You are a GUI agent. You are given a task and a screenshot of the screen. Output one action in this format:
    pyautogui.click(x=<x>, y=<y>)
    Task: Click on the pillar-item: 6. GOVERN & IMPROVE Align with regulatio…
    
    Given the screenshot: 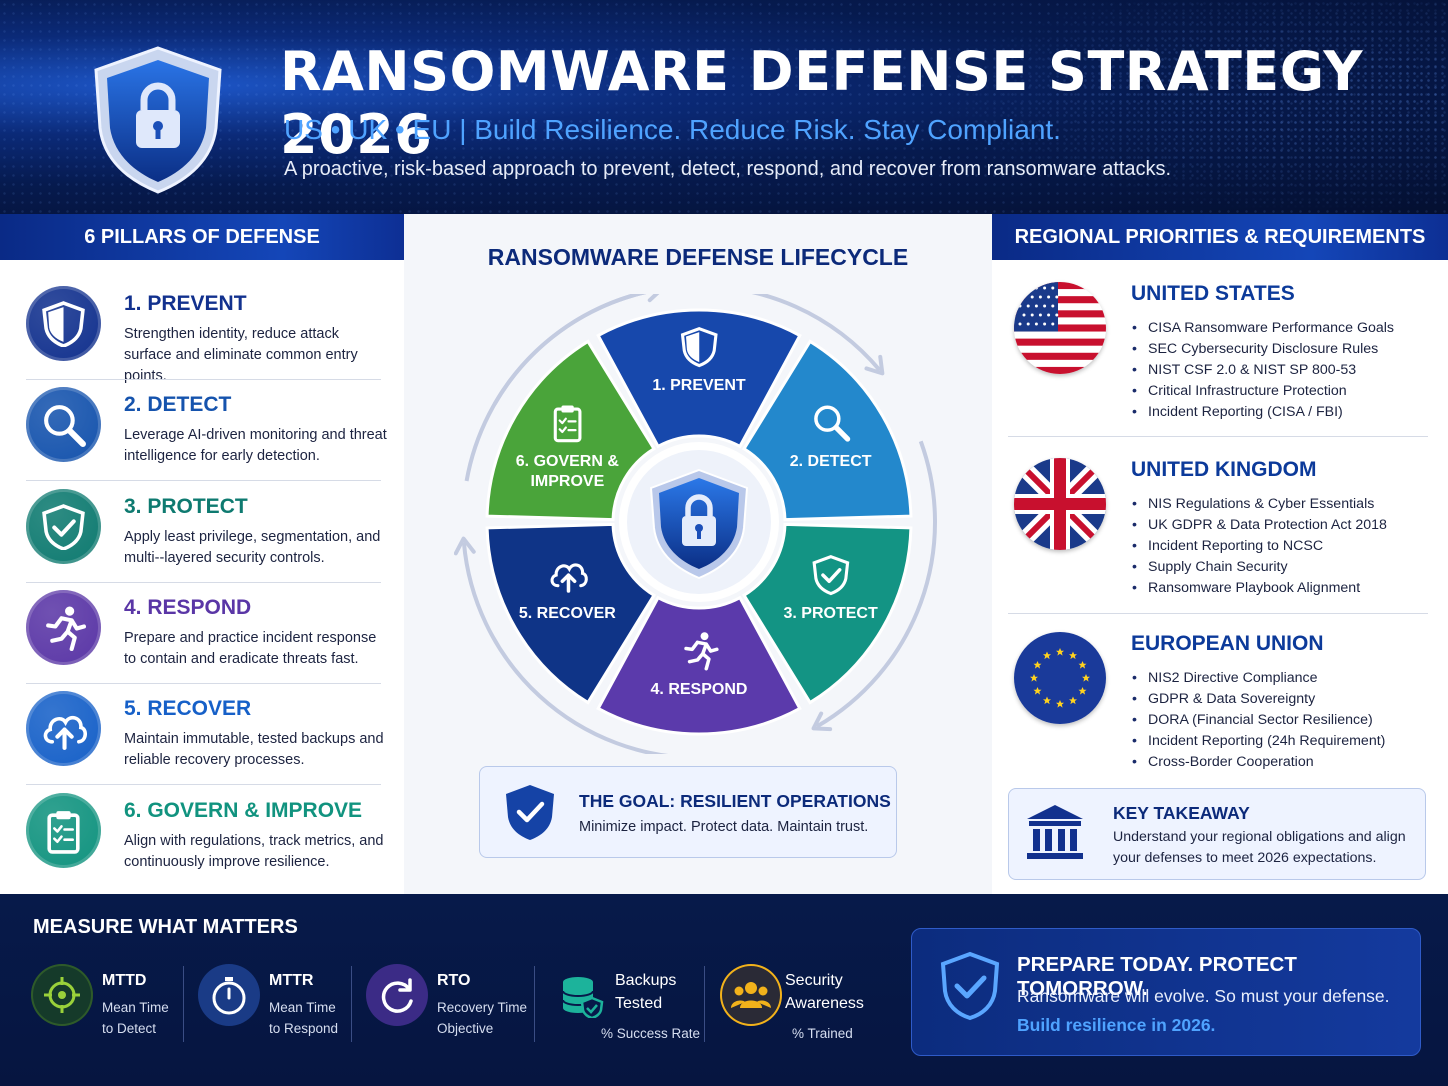 What is the action you would take?
    pyautogui.click(x=205, y=836)
    